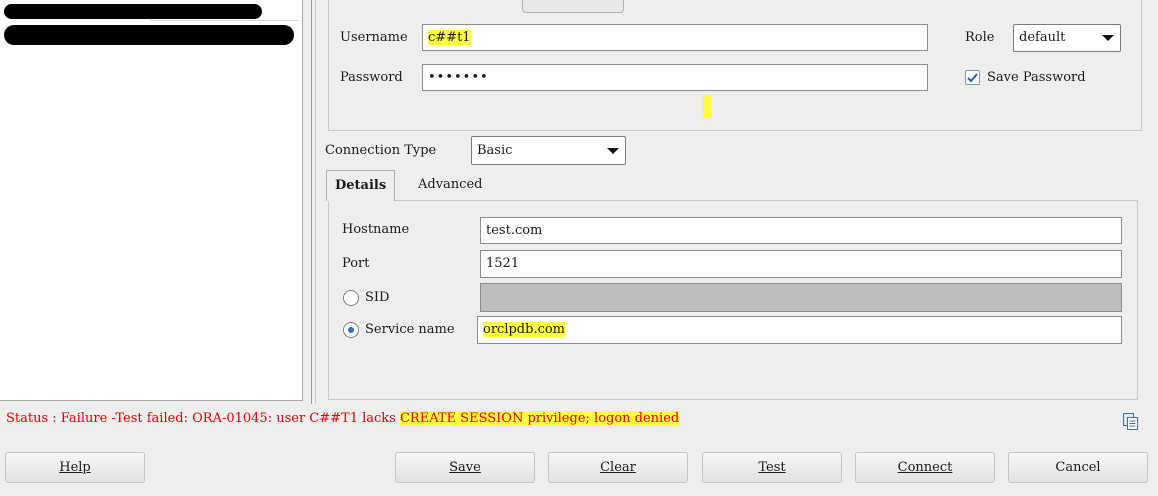 The width and height of the screenshot is (1158, 496). I want to click on help-button: Help, so click(75, 467).